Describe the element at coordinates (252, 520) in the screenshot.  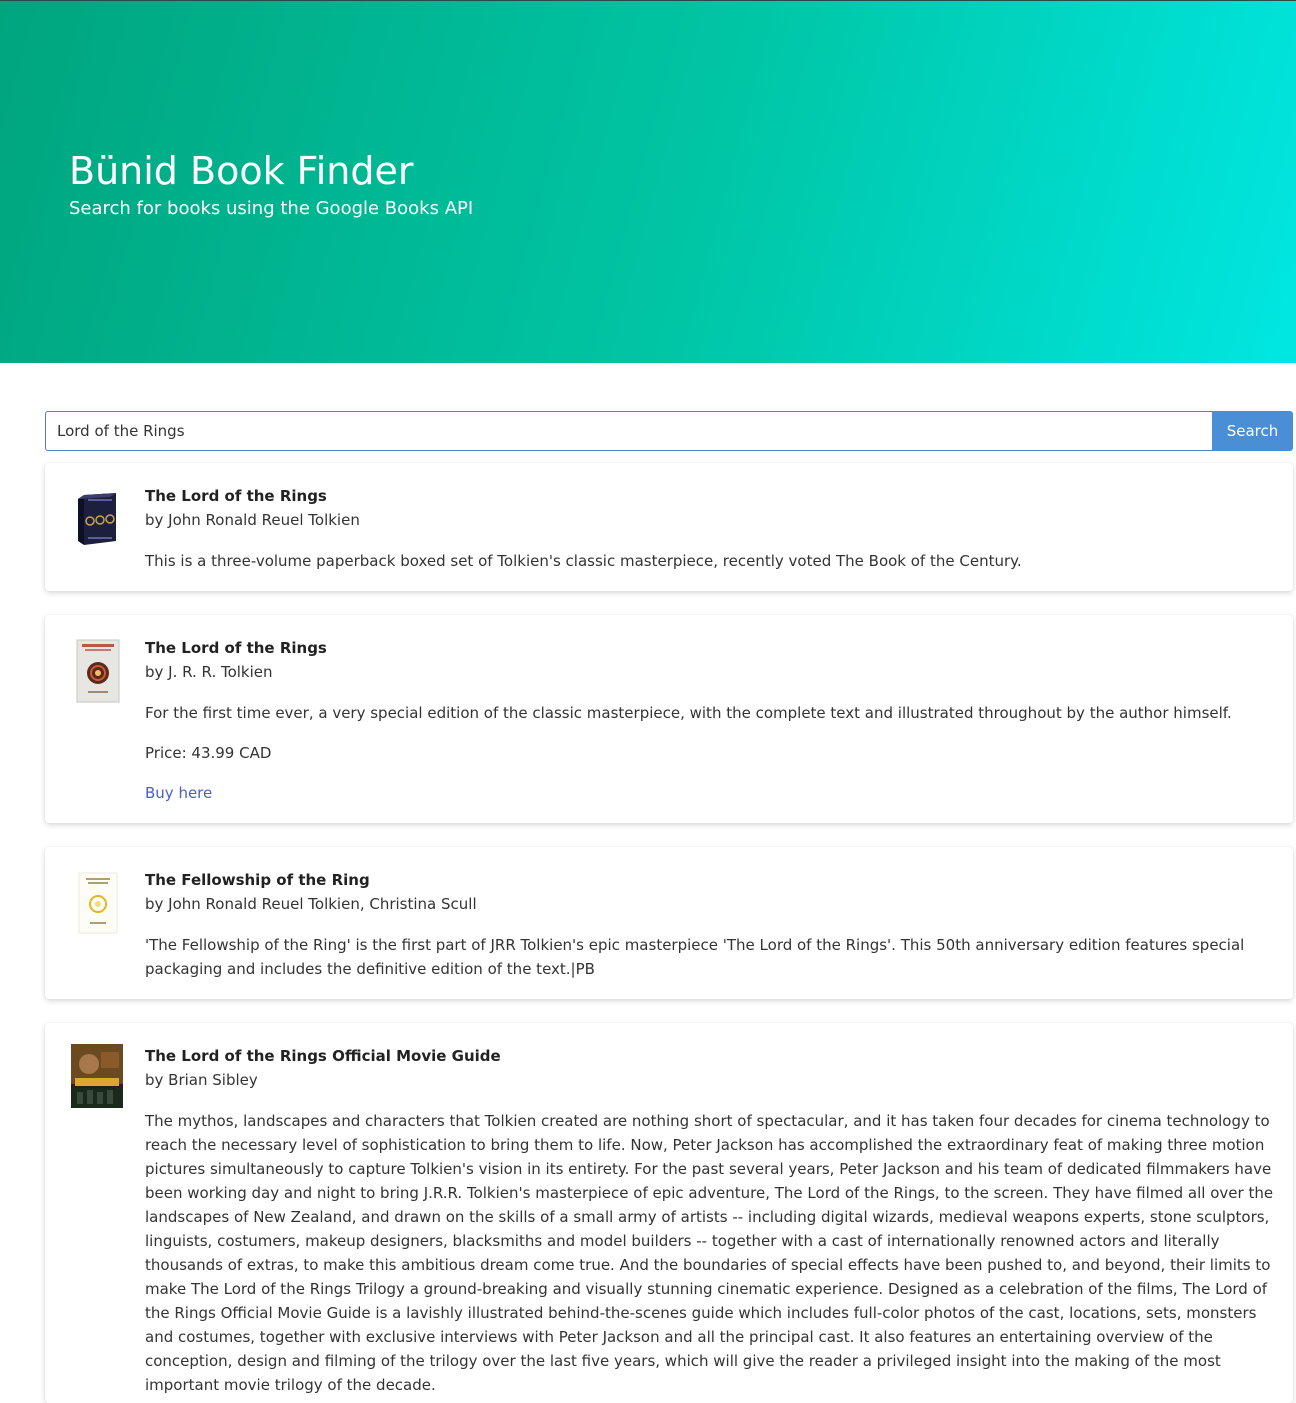
I see `book-authors: by John Ronald Reuel Tolkien` at that location.